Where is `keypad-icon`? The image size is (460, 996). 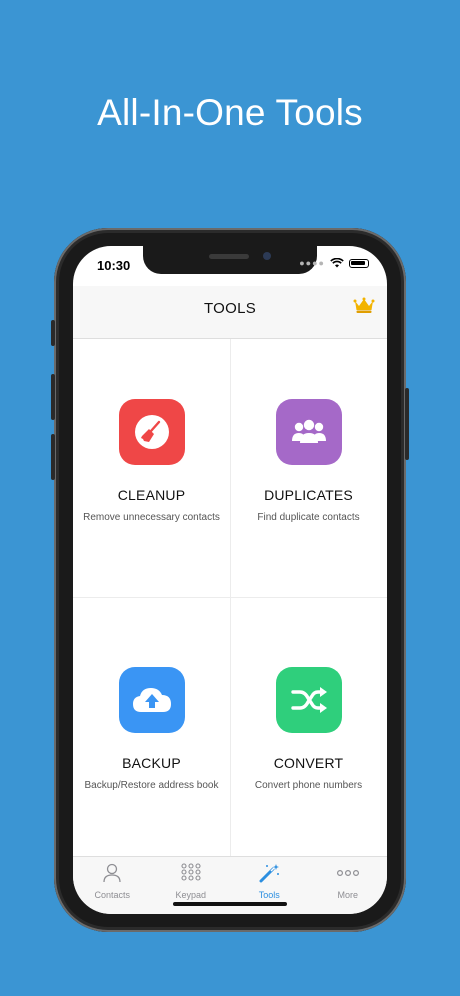
keypad-icon is located at coordinates (191, 872).